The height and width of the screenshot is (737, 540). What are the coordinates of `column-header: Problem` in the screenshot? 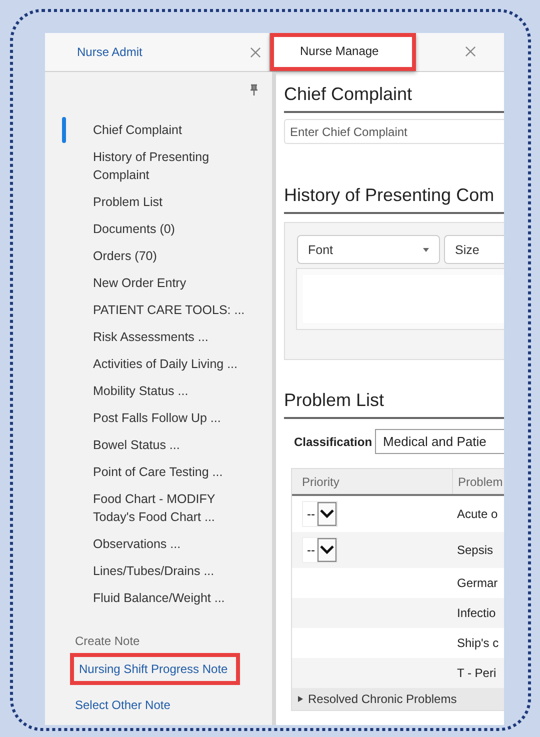 It's located at (478, 481).